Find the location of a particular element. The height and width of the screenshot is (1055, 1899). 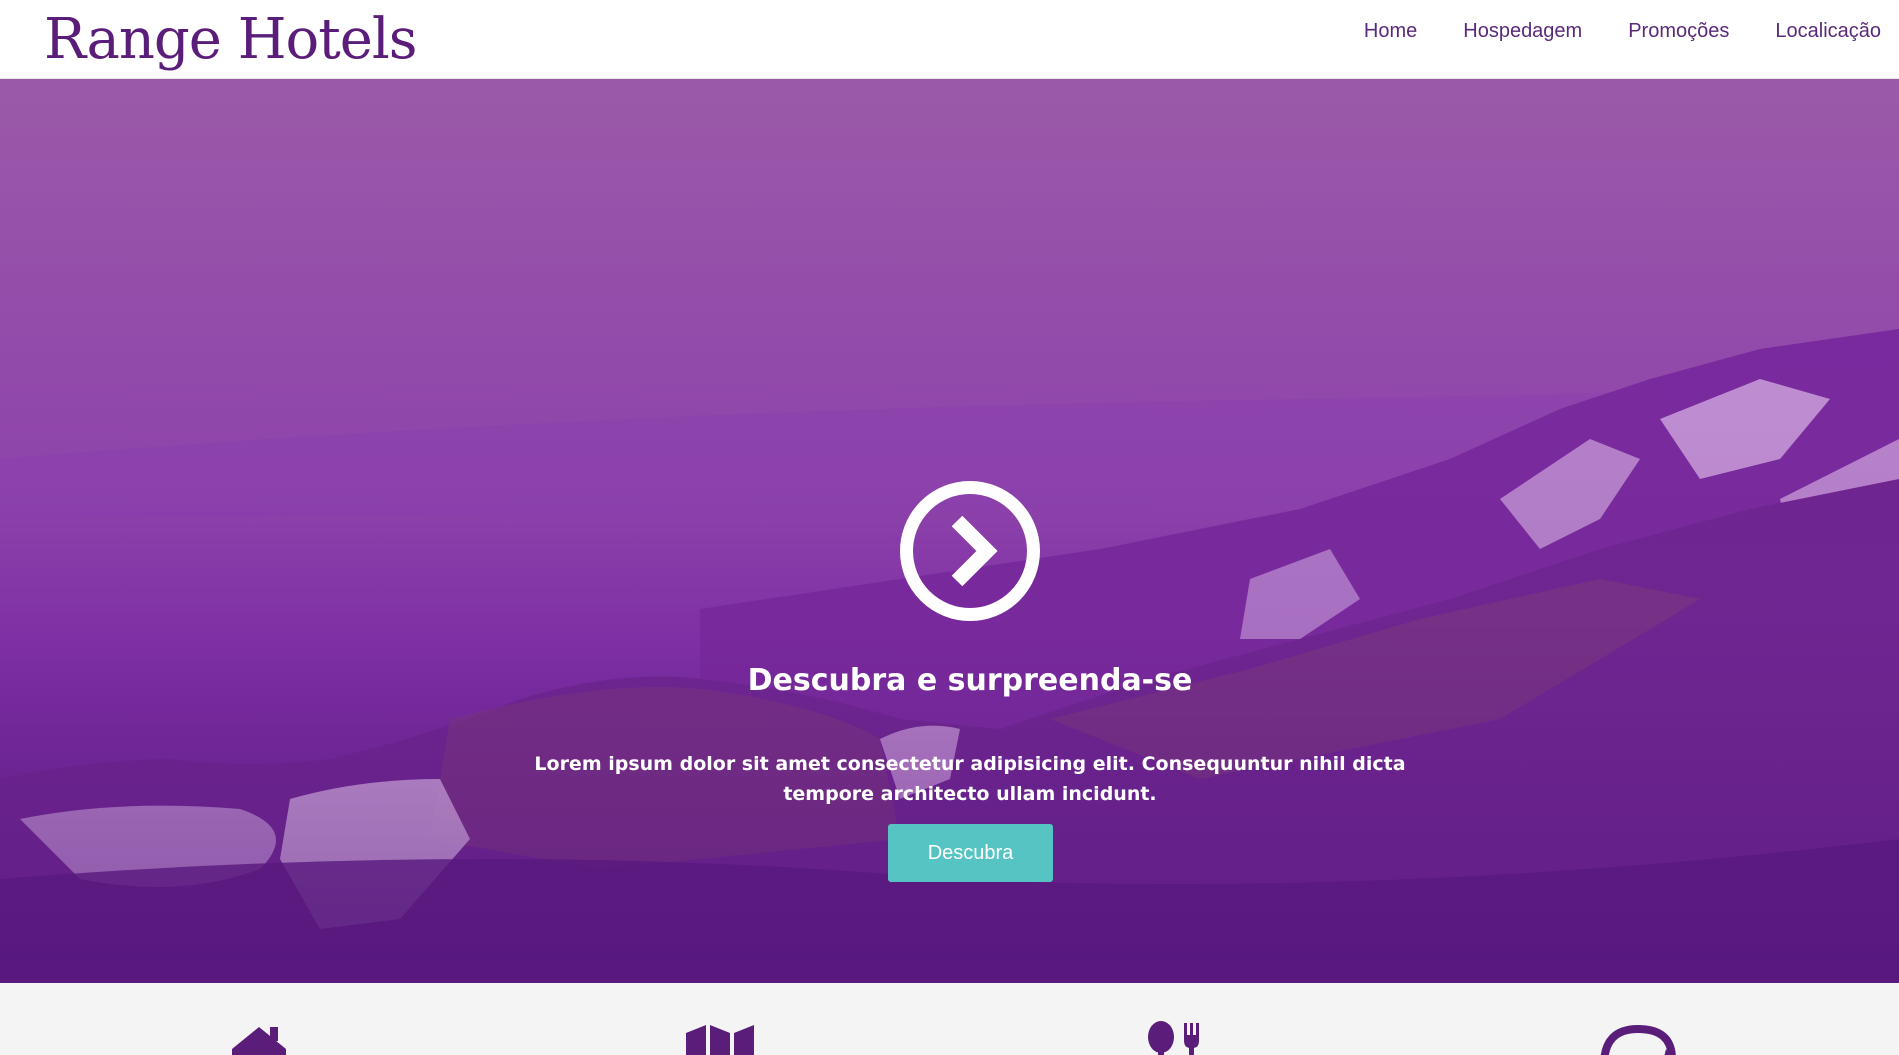

discover-button: Descubra is located at coordinates (970, 853).